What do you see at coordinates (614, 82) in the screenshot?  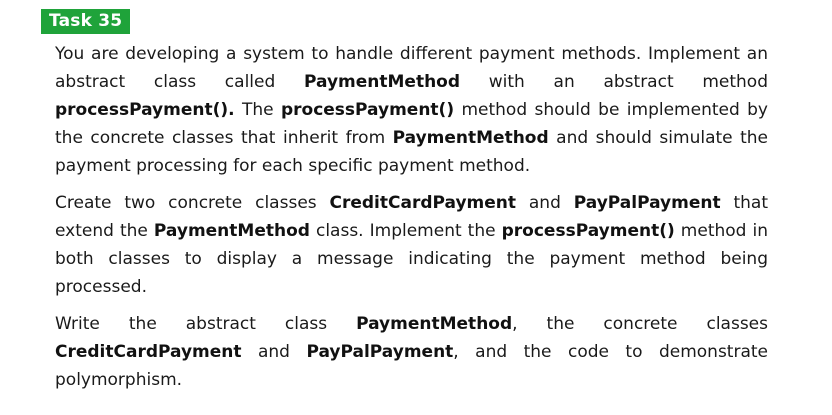 I see `text-segment: with an abstract method` at bounding box center [614, 82].